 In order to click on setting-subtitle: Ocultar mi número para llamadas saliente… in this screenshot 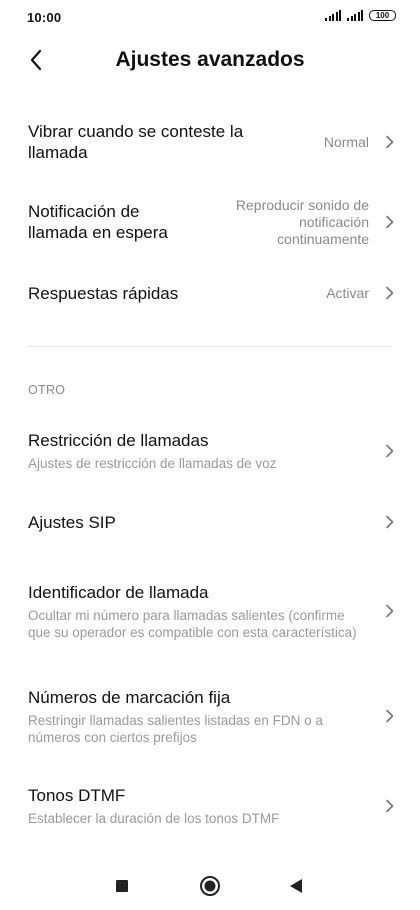, I will do `click(192, 623)`.